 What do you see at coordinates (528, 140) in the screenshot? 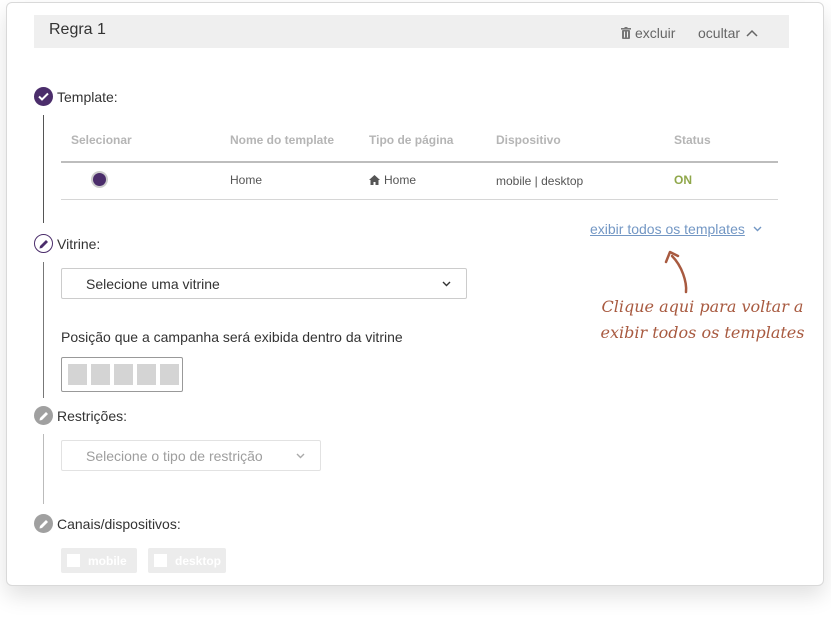
I see `column-header-device: Dispositivo` at bounding box center [528, 140].